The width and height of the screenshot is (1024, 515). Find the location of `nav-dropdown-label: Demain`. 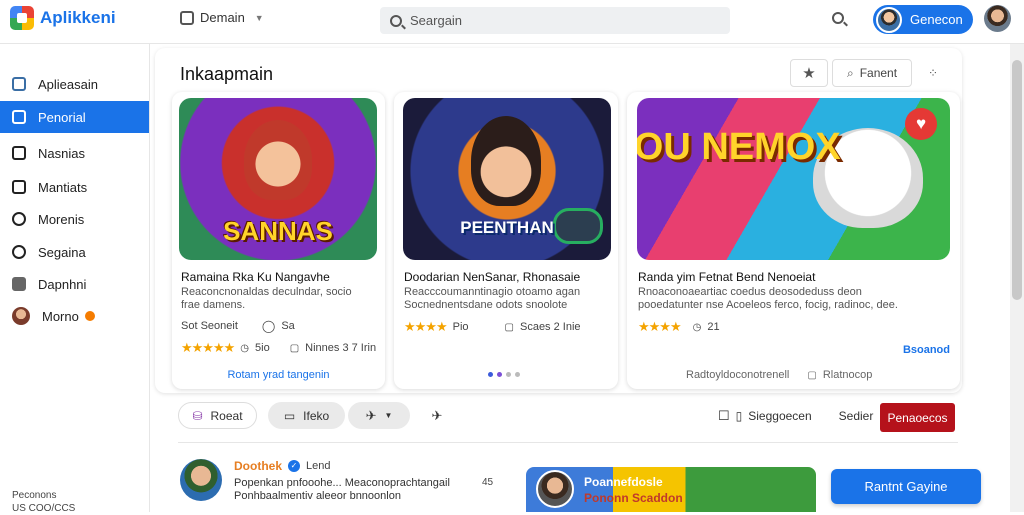

nav-dropdown-label: Demain is located at coordinates (222, 17).